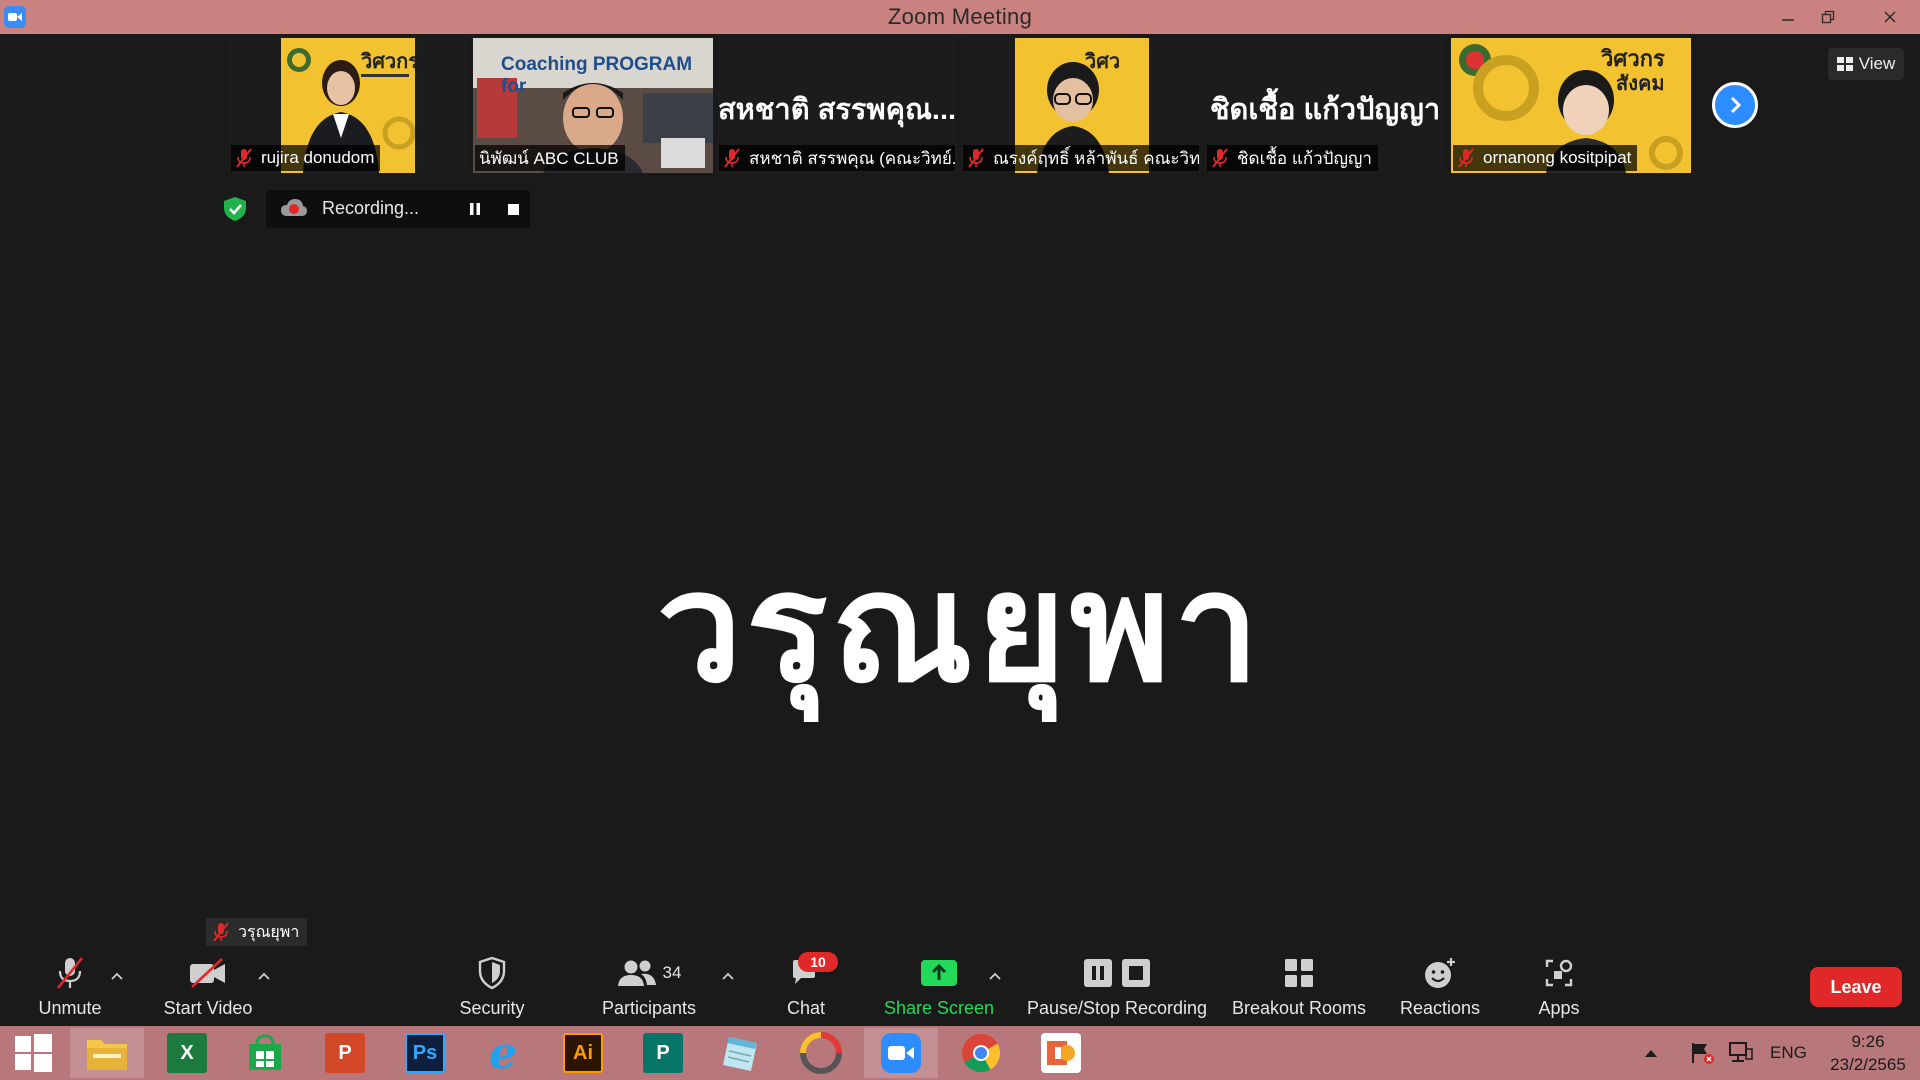 This screenshot has width=1920, height=1080. I want to click on breakout-rooms-icon, so click(1299, 973).